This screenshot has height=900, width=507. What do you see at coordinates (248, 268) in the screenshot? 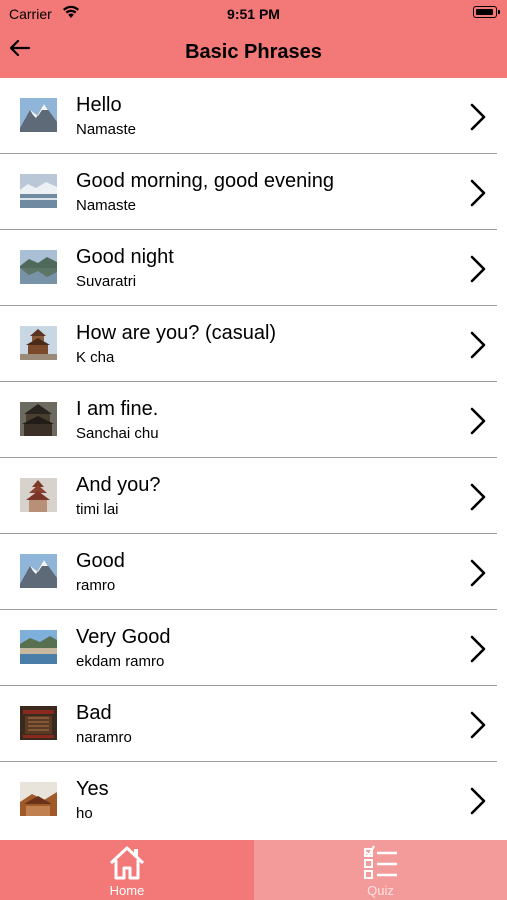
I see `list-item: Good night Suvaratri` at bounding box center [248, 268].